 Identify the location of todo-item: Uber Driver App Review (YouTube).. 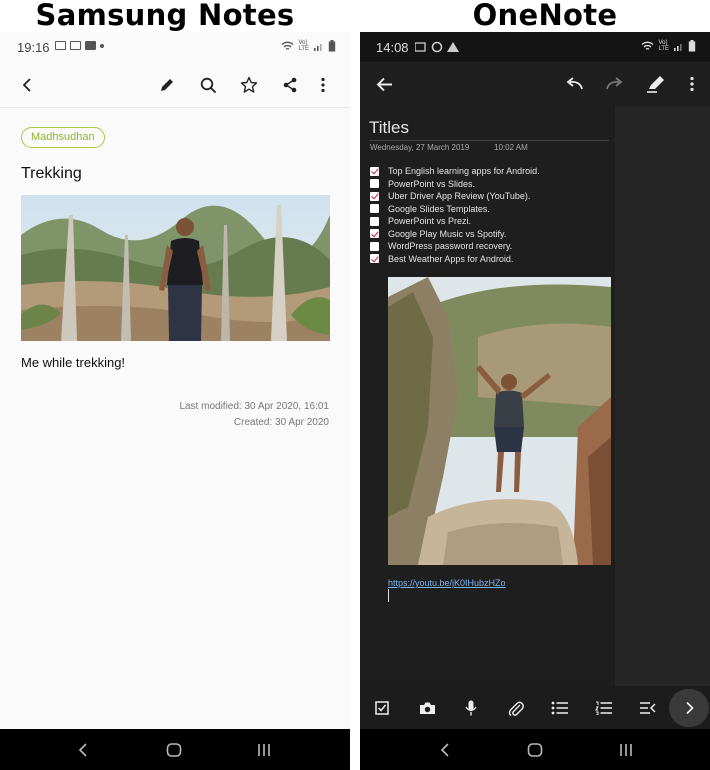
(455, 196).